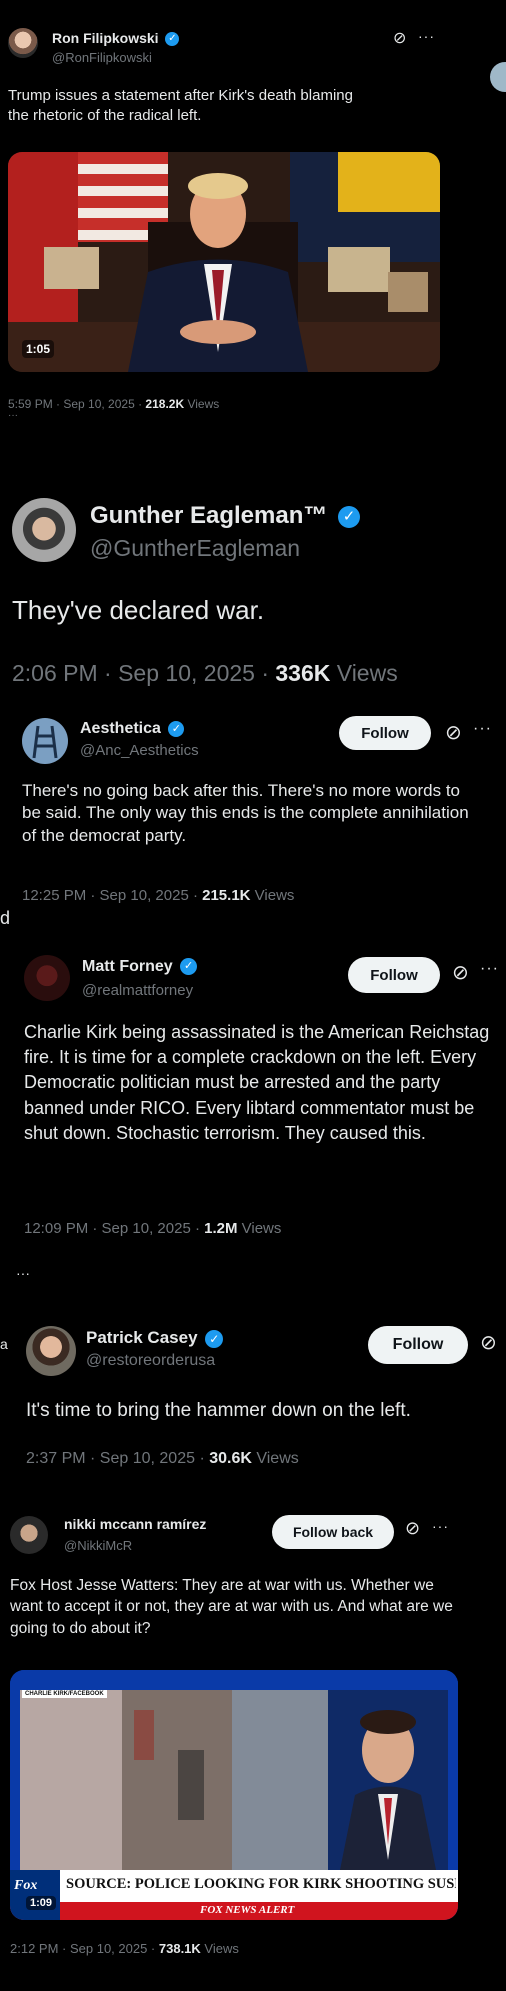 The width and height of the screenshot is (506, 1991). I want to click on author-name: Gunther Eagleman™ ✓, so click(225, 516).